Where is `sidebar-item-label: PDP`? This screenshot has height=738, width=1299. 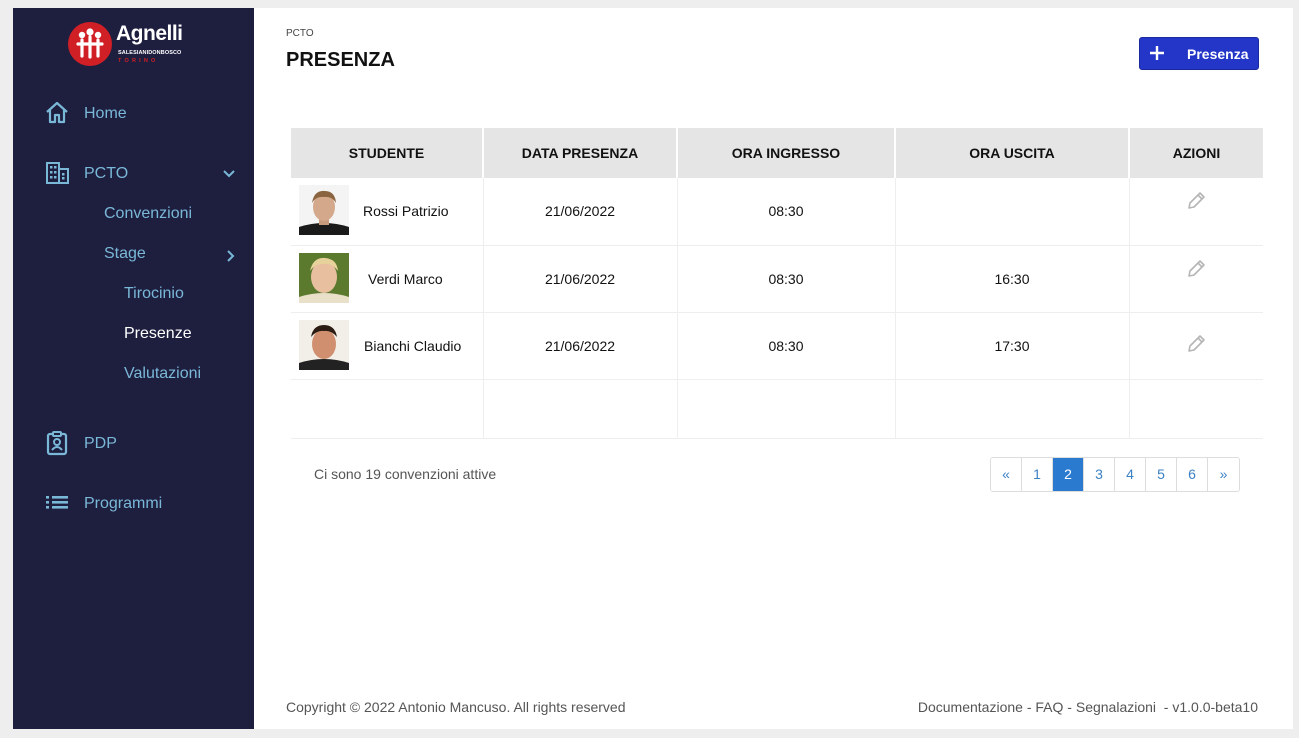 sidebar-item-label: PDP is located at coordinates (100, 443).